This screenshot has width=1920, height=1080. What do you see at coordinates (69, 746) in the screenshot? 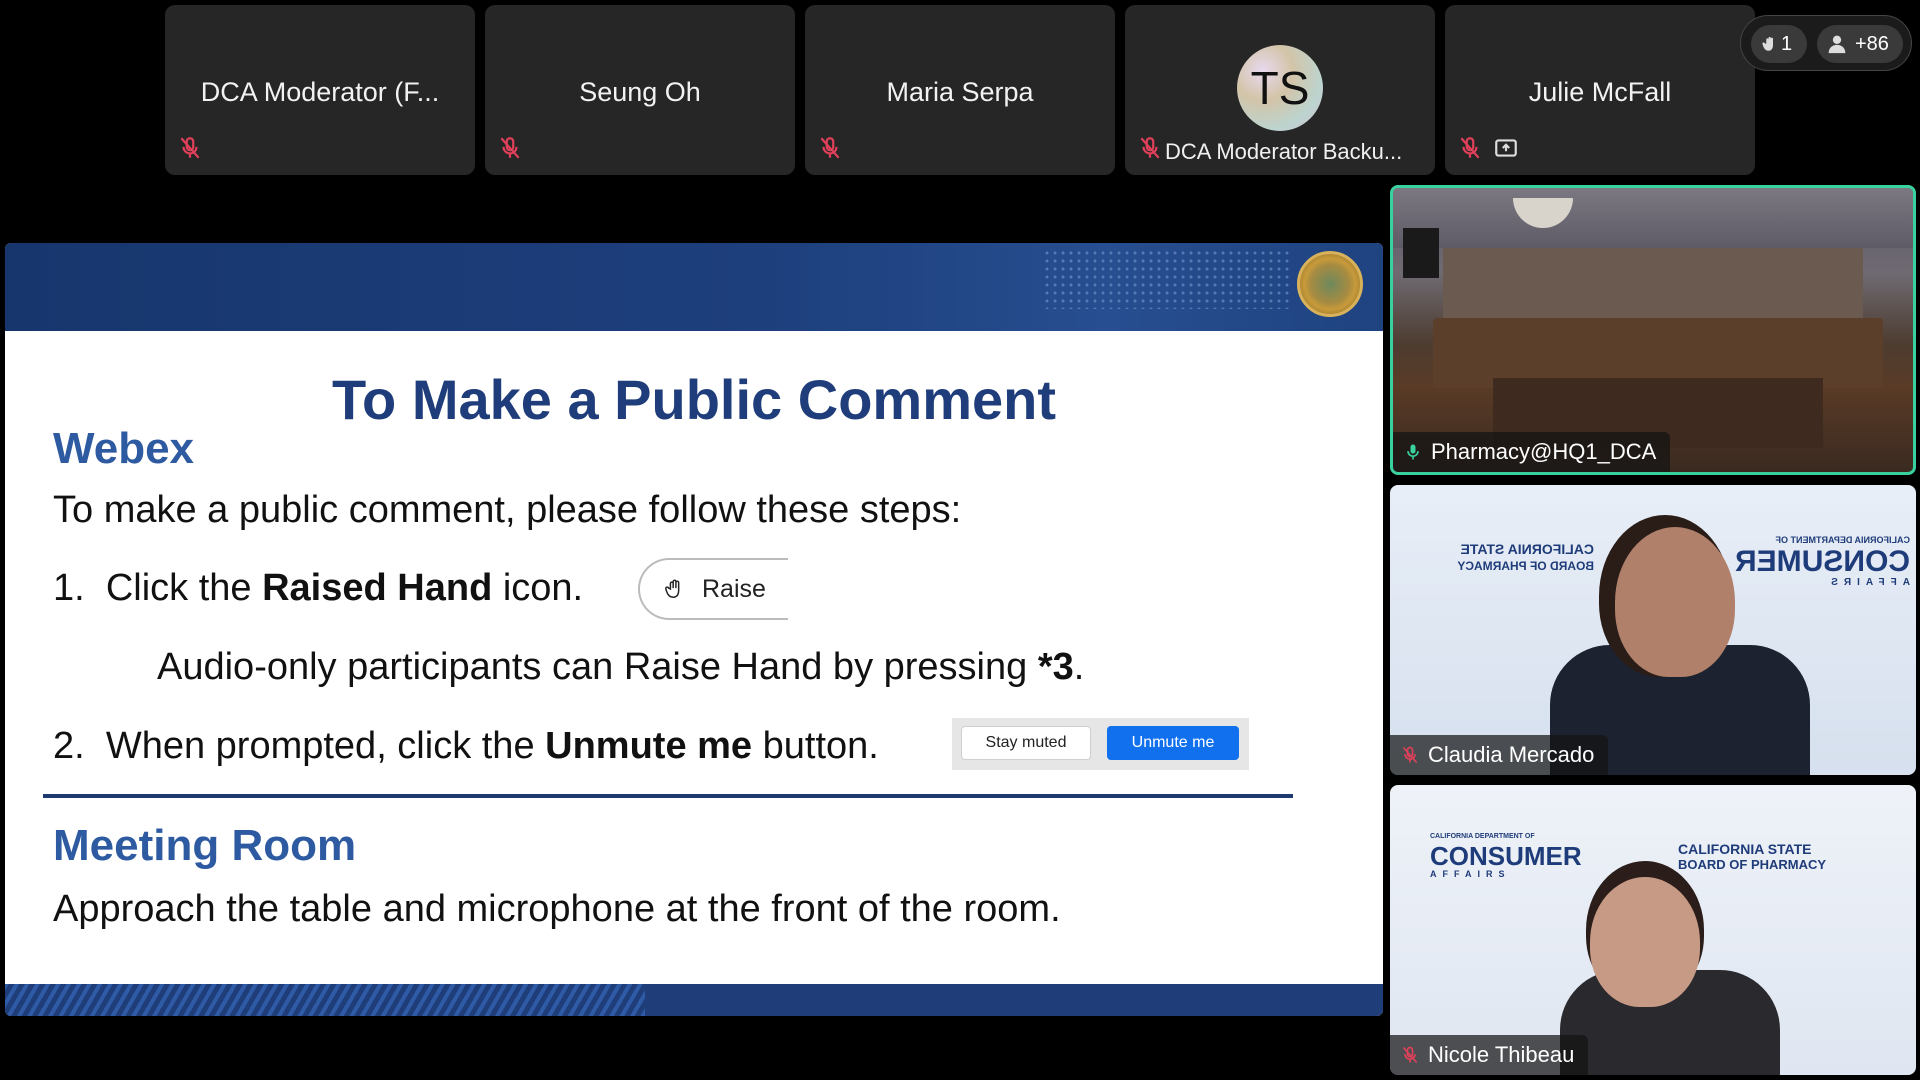
I see `step-number: 2.` at bounding box center [69, 746].